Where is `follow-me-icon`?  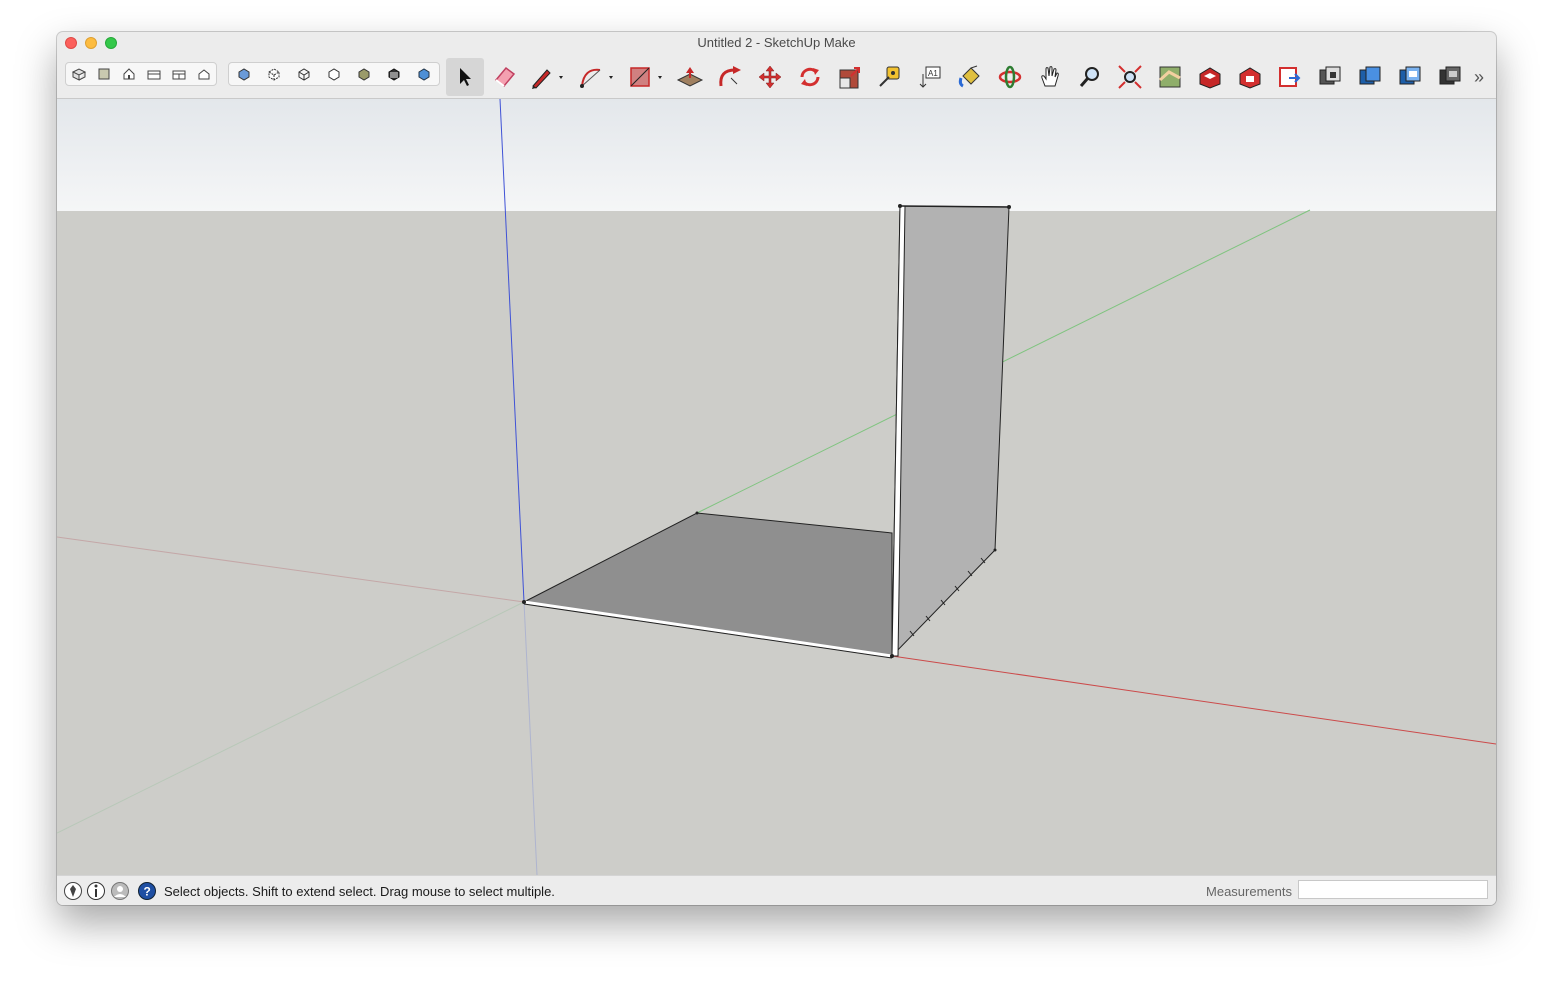 follow-me-icon is located at coordinates (730, 76).